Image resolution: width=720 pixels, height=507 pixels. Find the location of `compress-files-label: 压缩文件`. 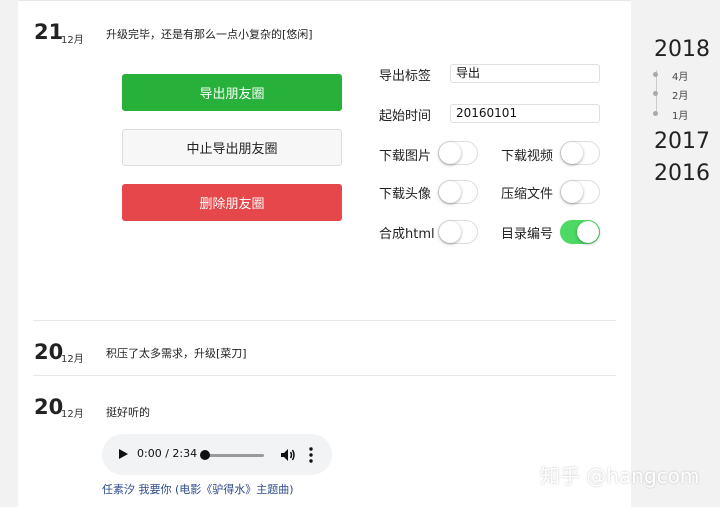

compress-files-label: 压缩文件 is located at coordinates (527, 194).